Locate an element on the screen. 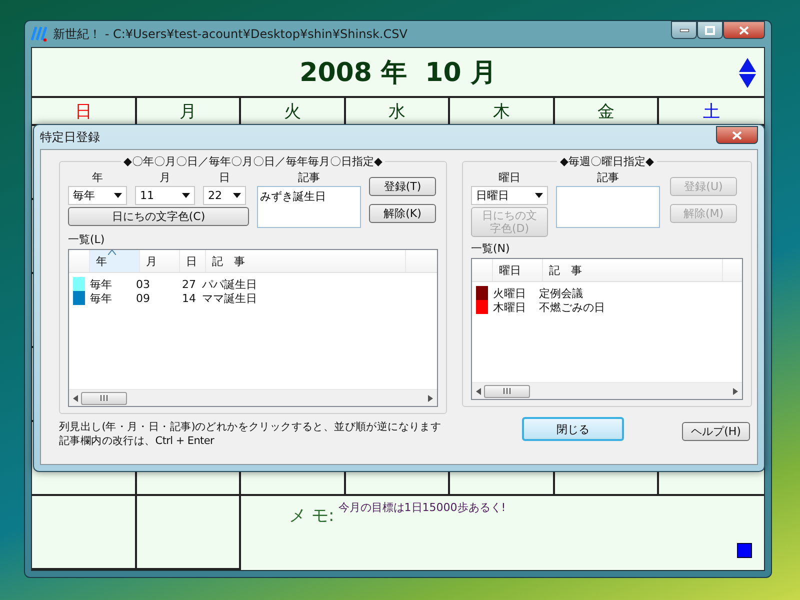 This screenshot has width=800, height=600. hint-text: 列見出し(年・月・日・記事)のどれかをクリックすると、並び順が逆になります is located at coordinates (250, 427).